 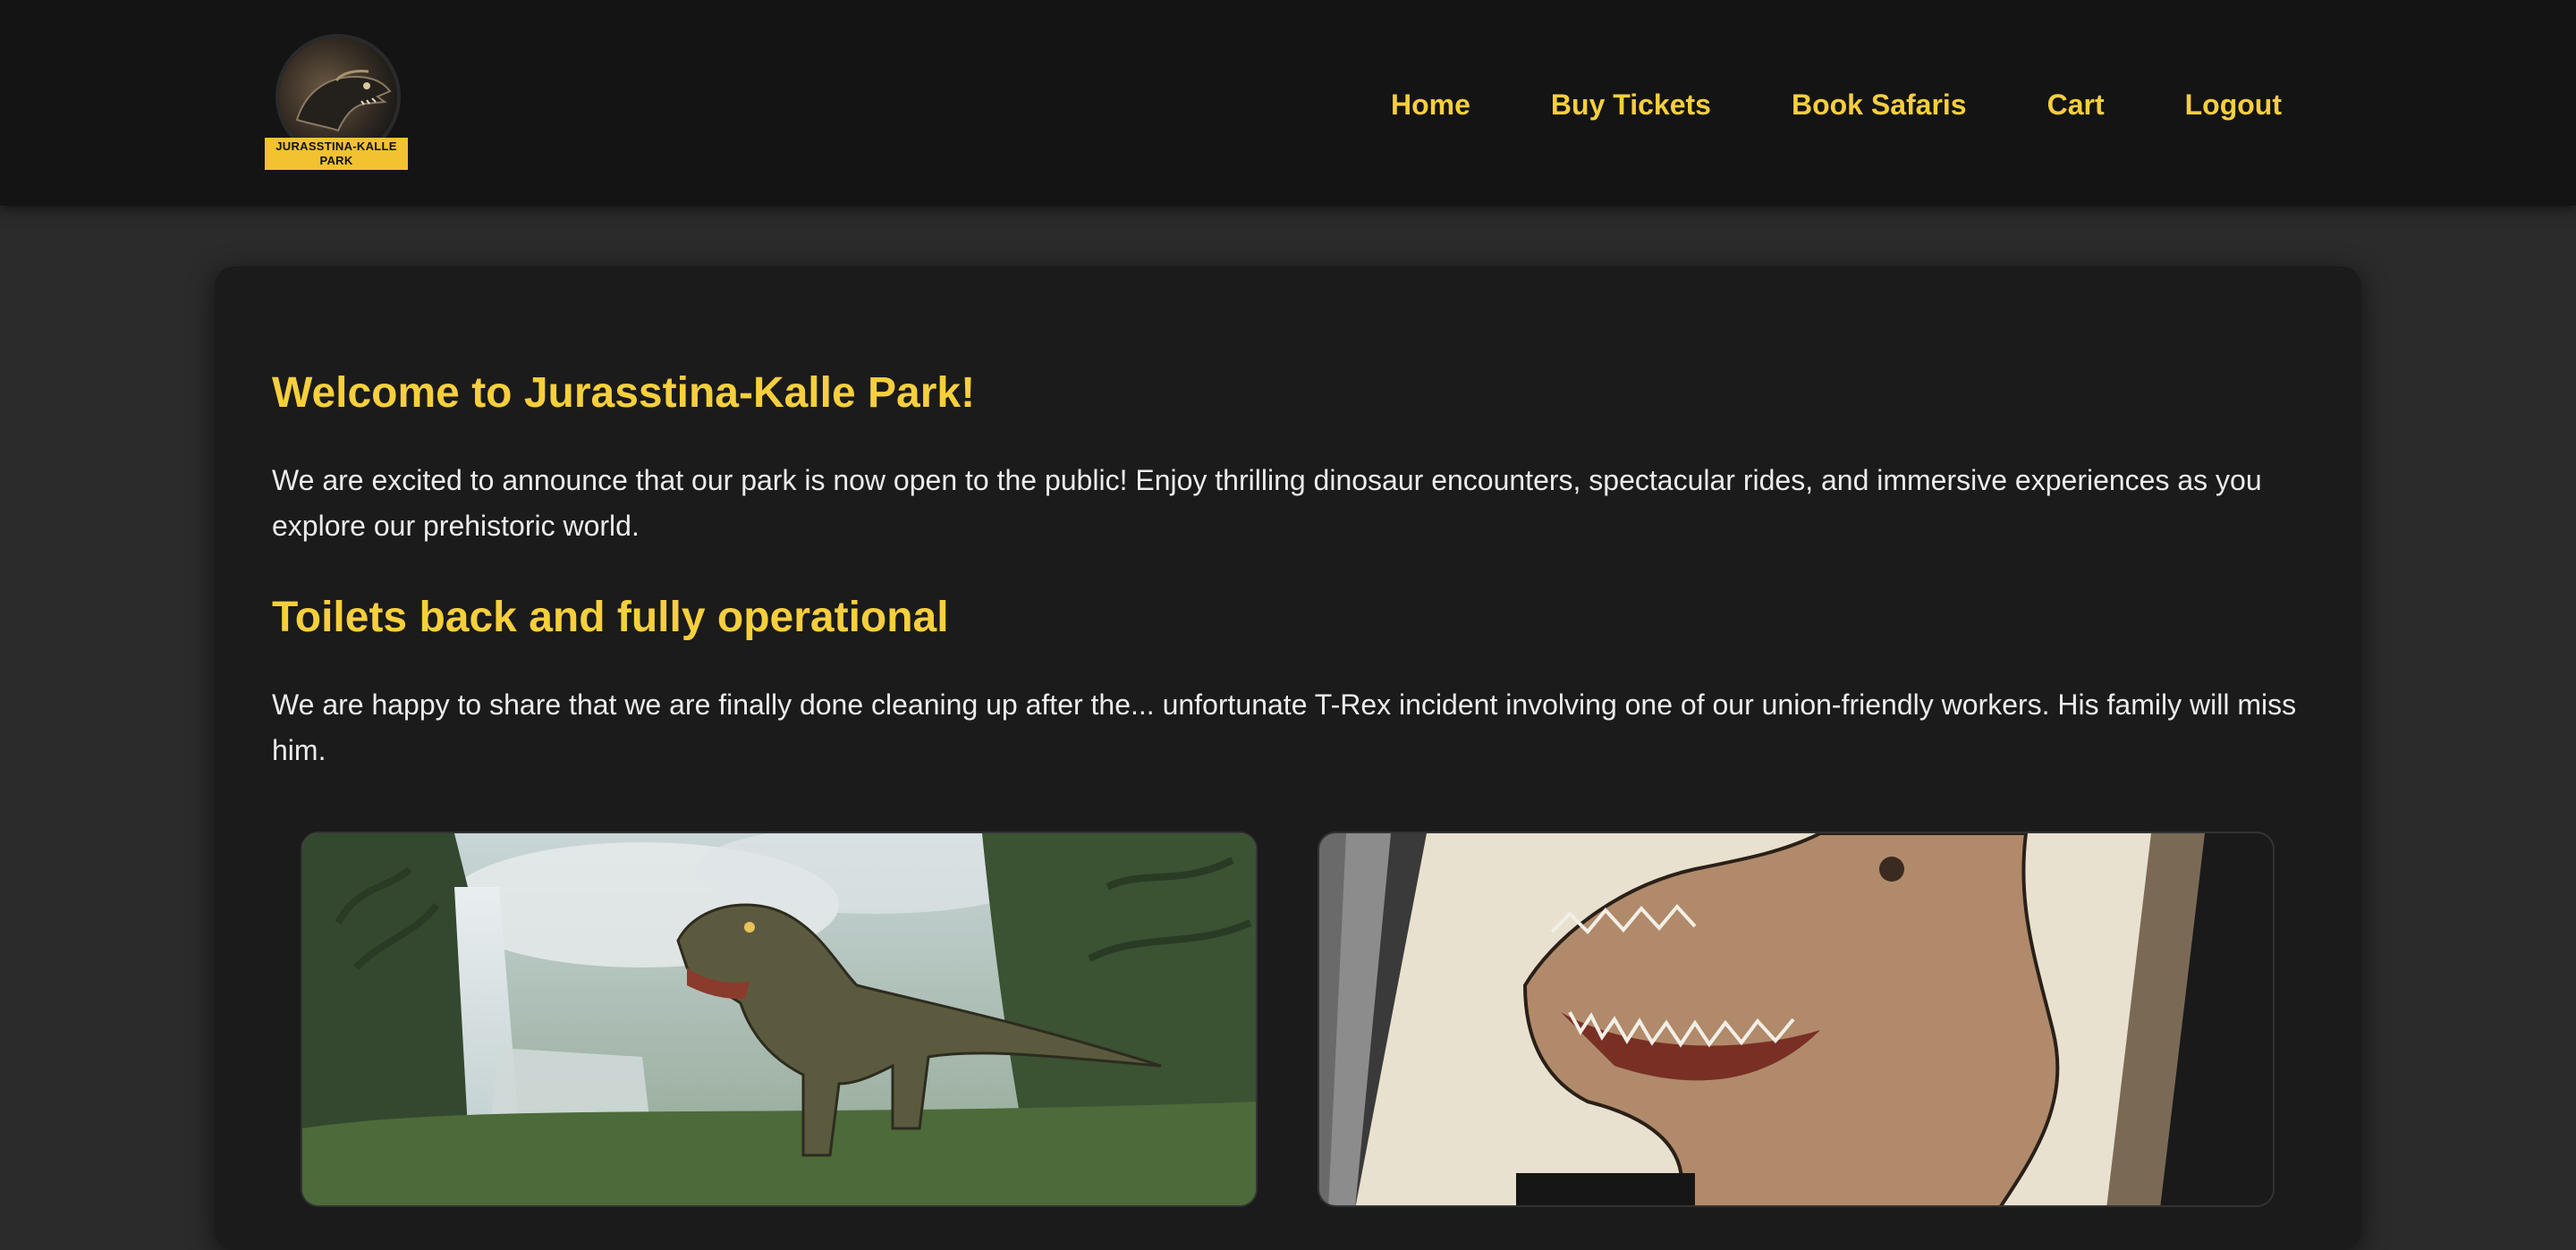 I want to click on nav-logout: Logout, so click(x=2233, y=105).